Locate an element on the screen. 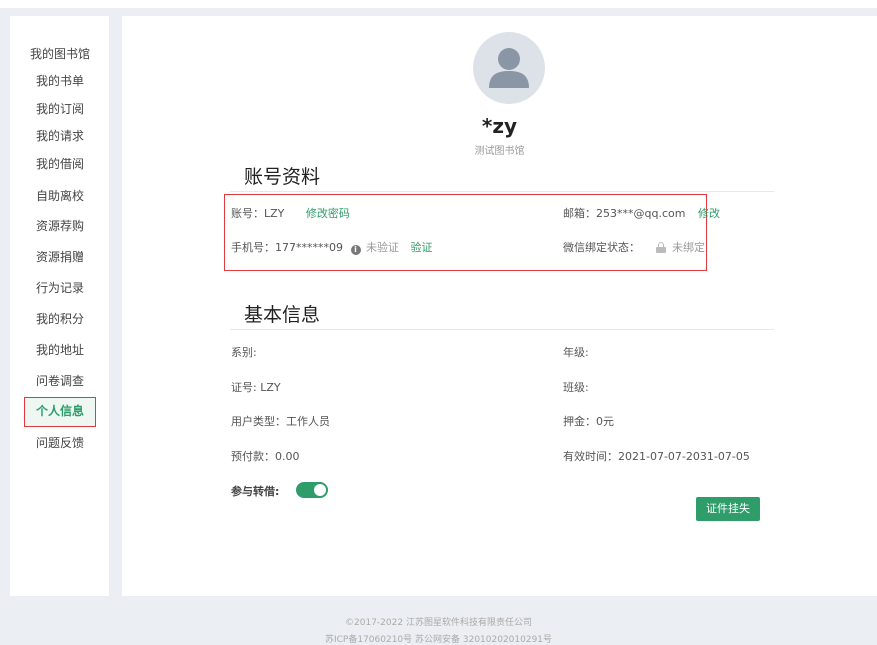  phone-value: 手机号：177******09 is located at coordinates (287, 247).